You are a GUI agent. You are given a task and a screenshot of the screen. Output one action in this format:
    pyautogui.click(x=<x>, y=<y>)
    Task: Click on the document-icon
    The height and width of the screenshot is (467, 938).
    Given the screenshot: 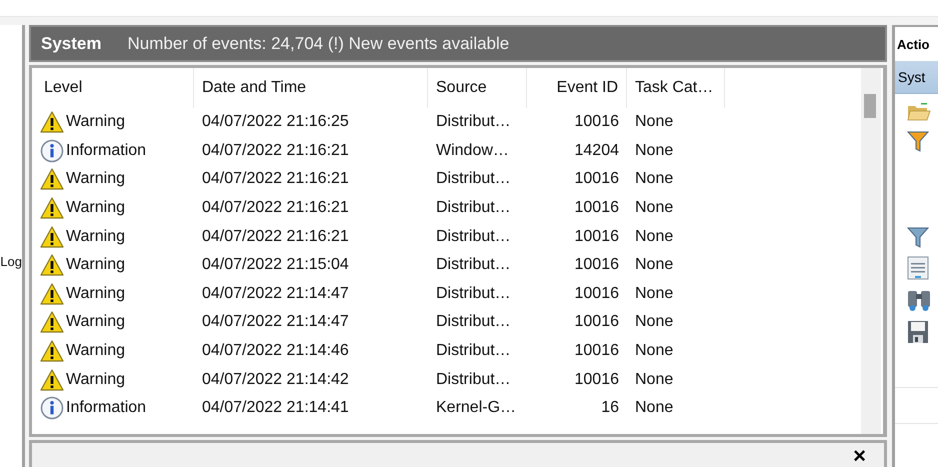 What is the action you would take?
    pyautogui.click(x=918, y=268)
    